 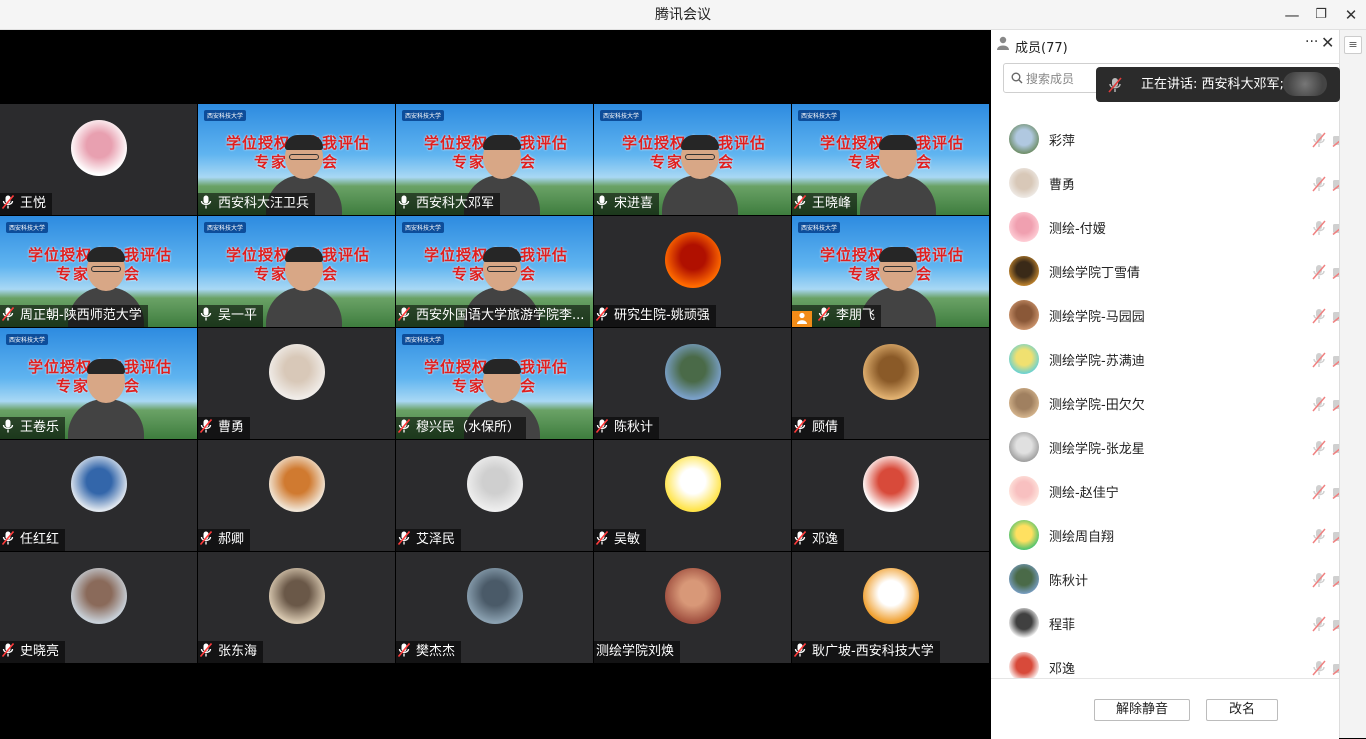 I want to click on rename-button: 改名, so click(x=1242, y=710).